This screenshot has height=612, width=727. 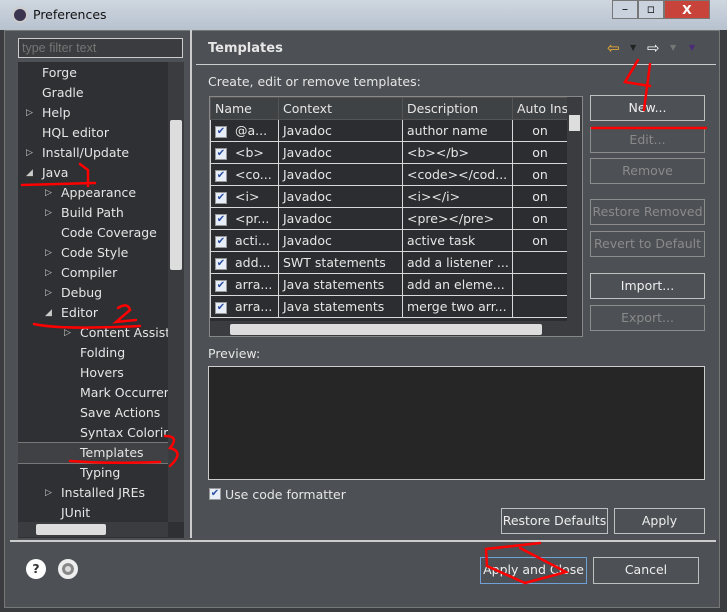 I want to click on annotation-arrow, so click(x=527, y=563).